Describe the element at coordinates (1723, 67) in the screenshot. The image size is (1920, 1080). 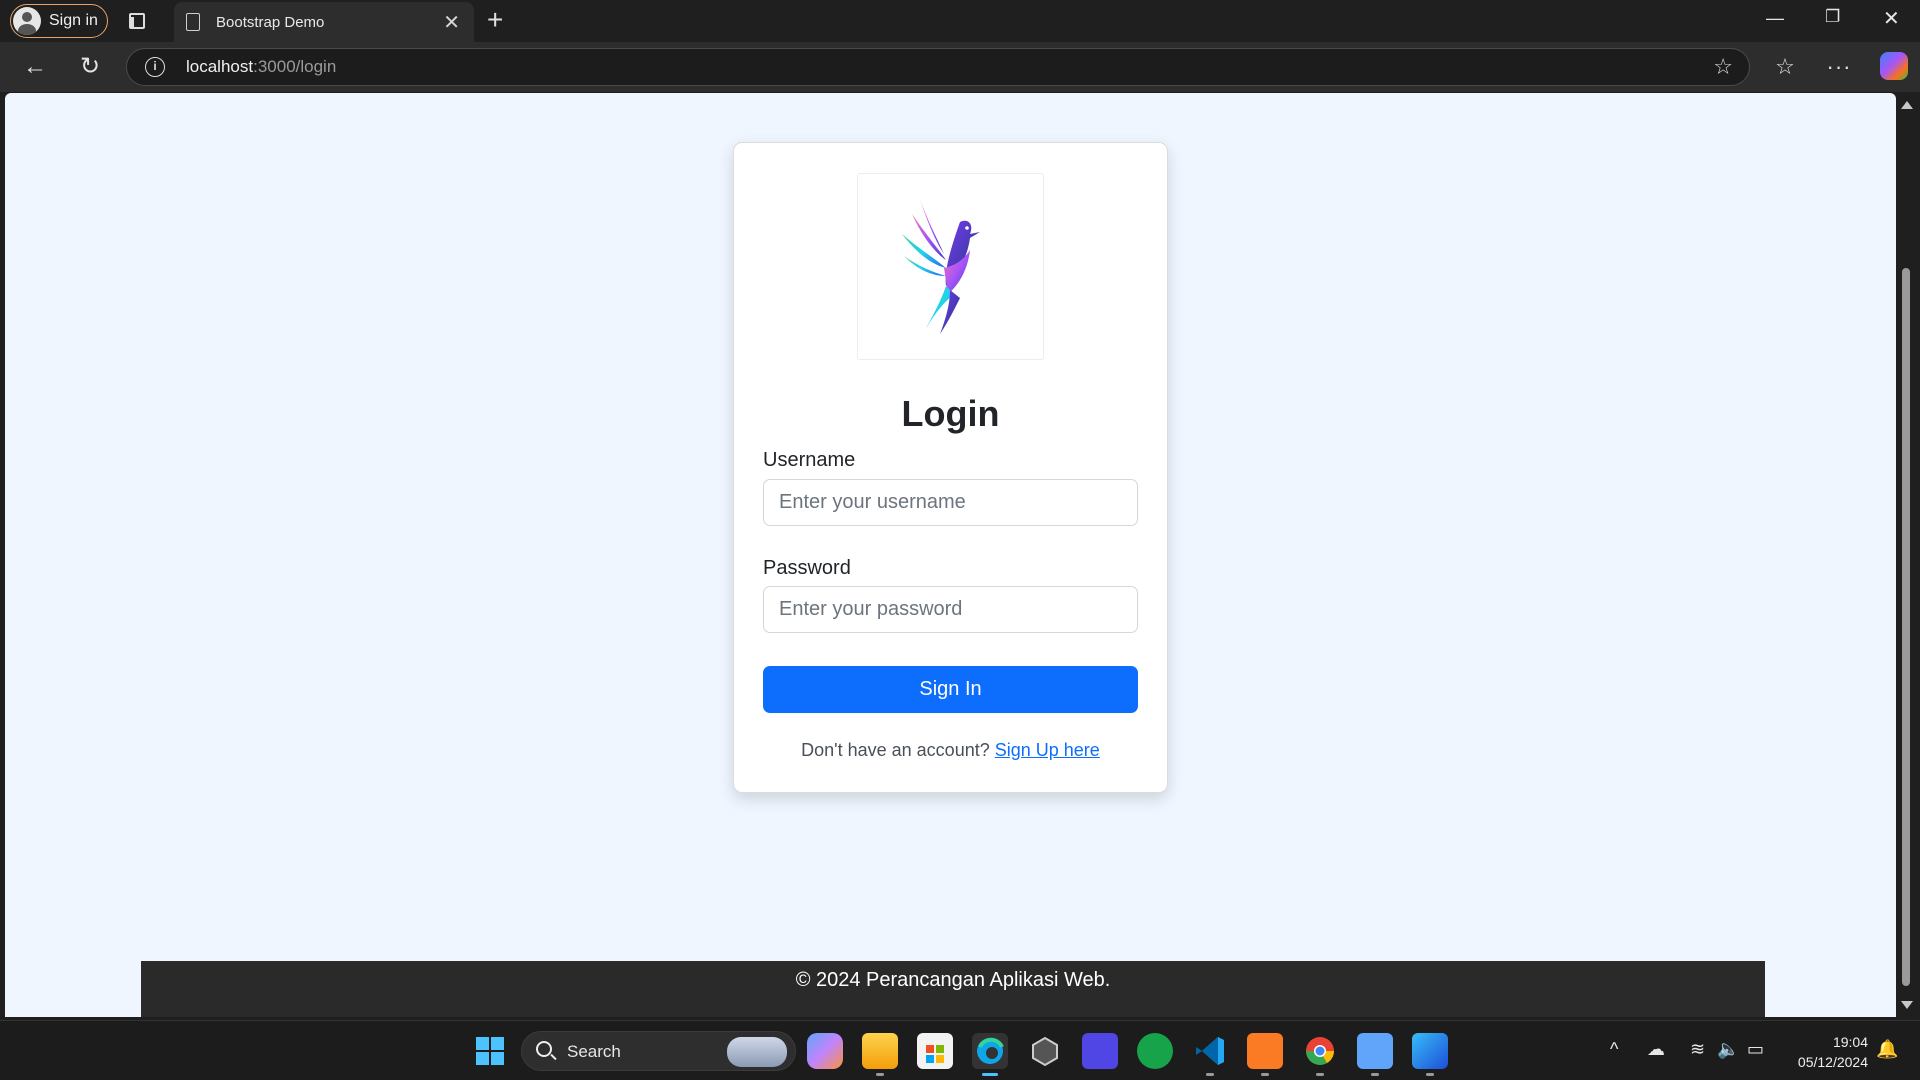
I see `favorite-star-icon: ☆` at that location.